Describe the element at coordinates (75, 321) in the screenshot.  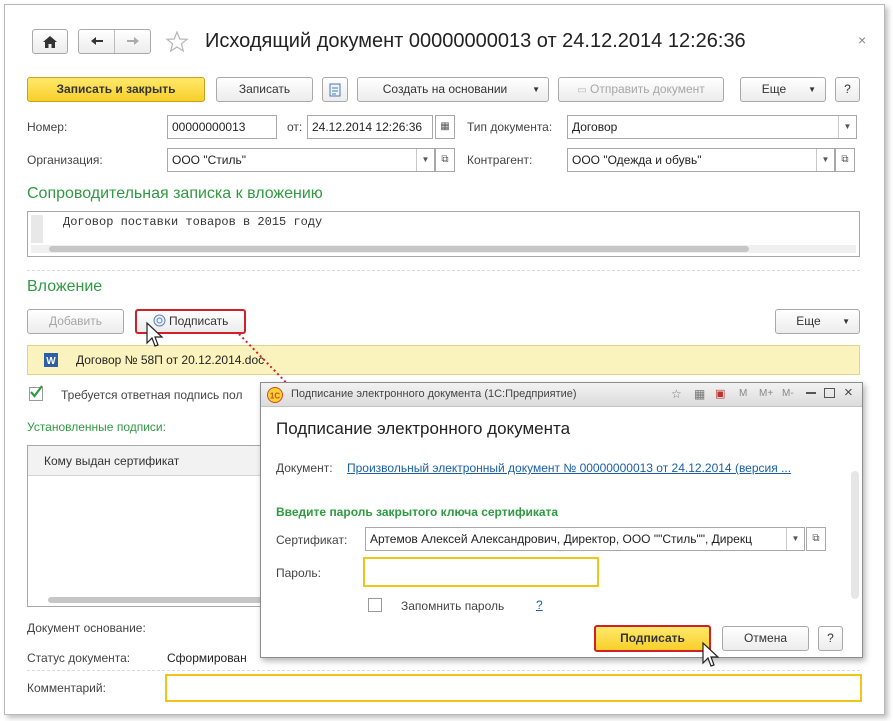
I see `add-button: Добавить` at that location.